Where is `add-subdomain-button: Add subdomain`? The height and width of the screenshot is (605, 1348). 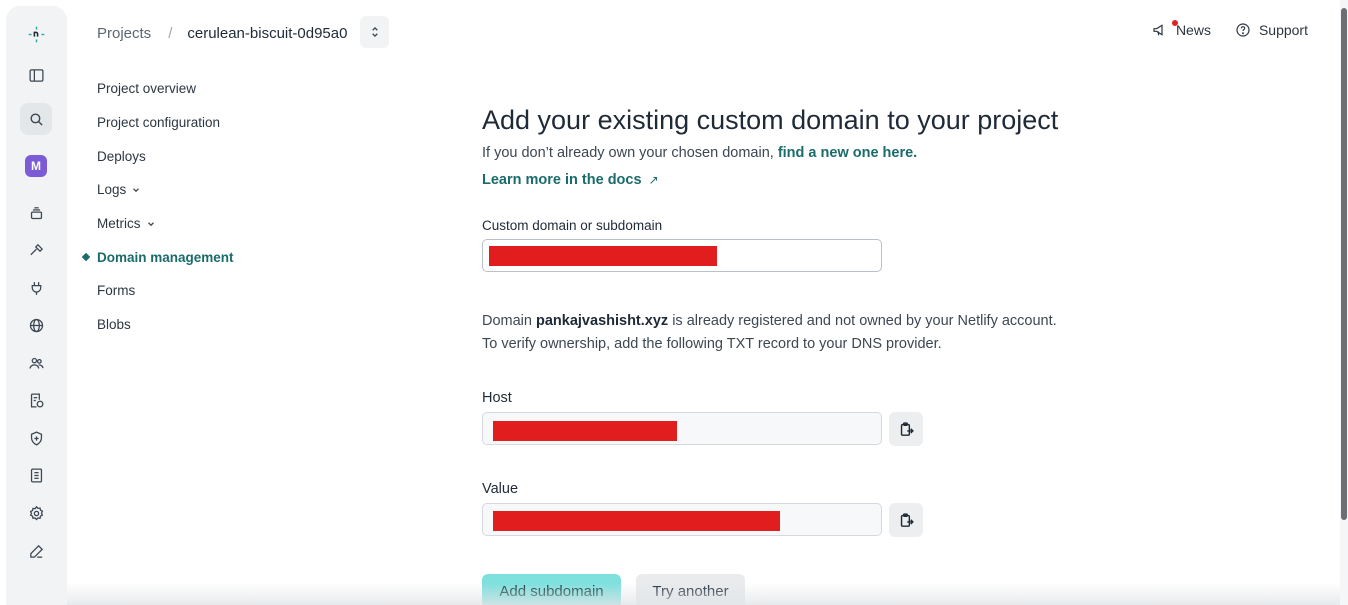
add-subdomain-button: Add subdomain is located at coordinates (551, 589).